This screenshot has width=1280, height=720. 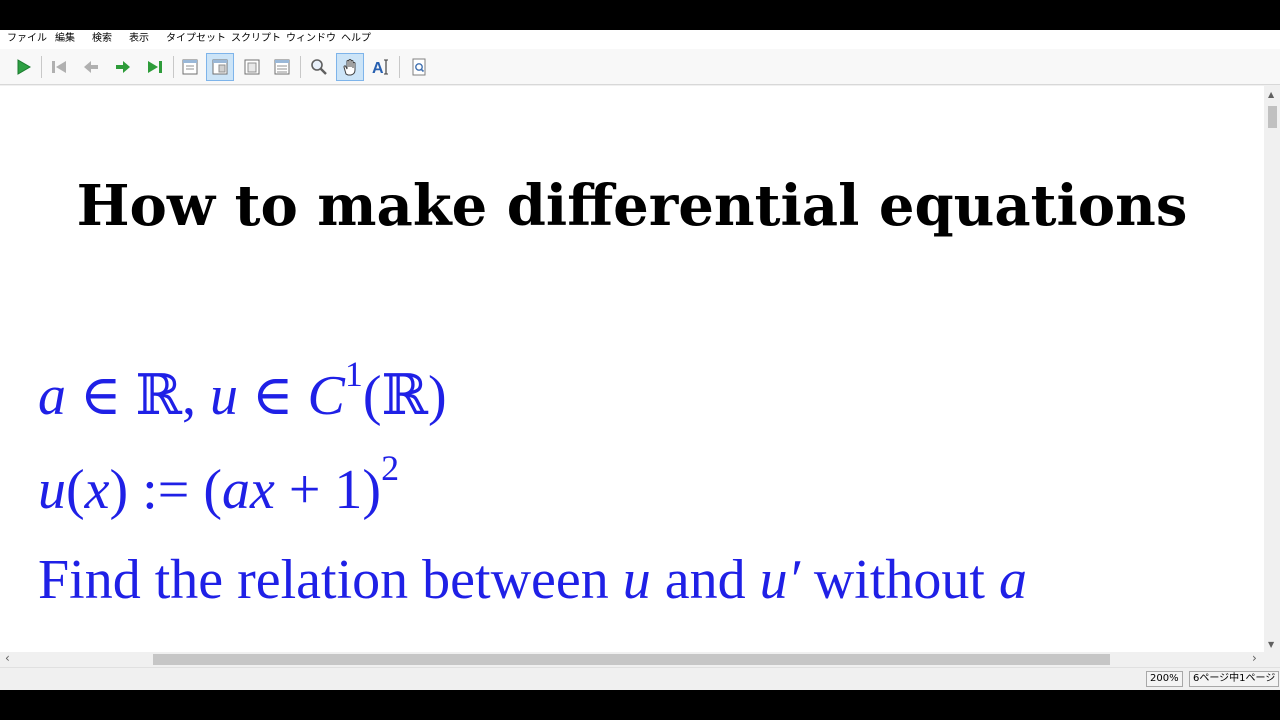 What do you see at coordinates (1164, 679) in the screenshot?
I see `zoom-level: 200%` at bounding box center [1164, 679].